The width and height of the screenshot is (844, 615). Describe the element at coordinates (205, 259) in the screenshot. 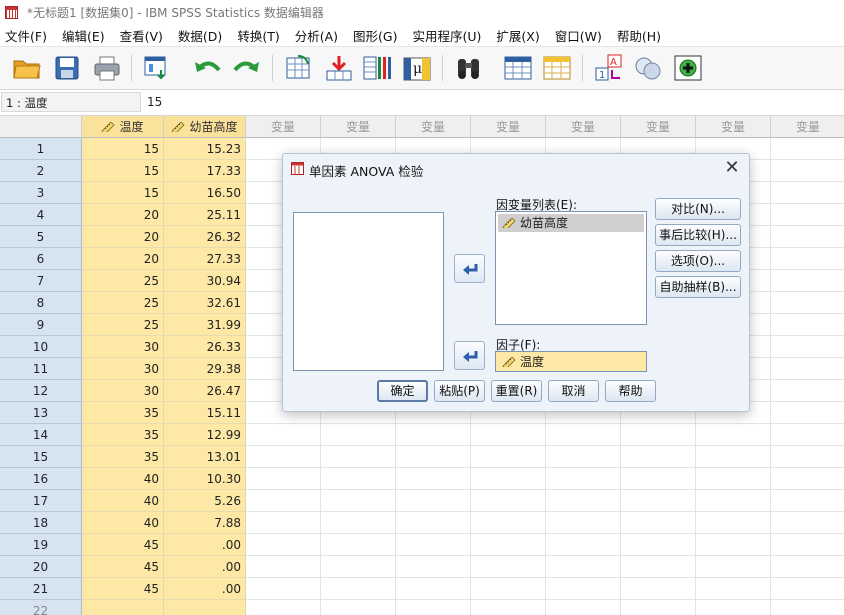

I see `table-cell: 27.33` at that location.